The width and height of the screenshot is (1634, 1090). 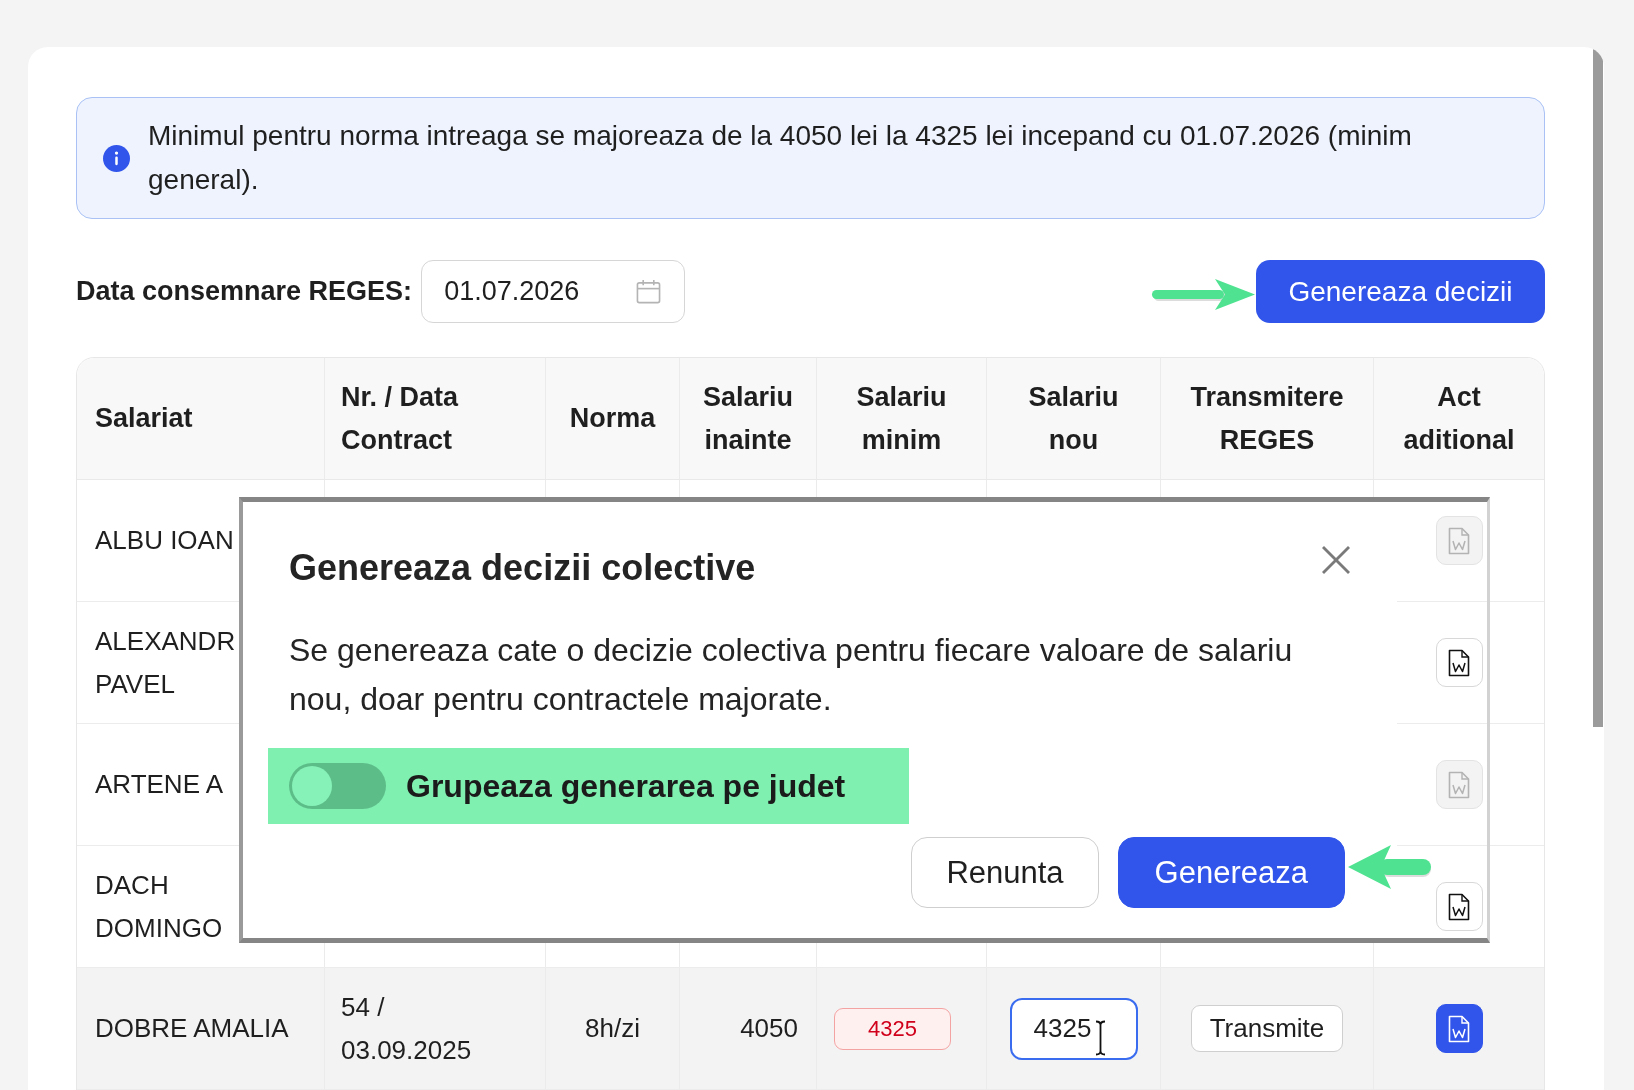 What do you see at coordinates (892, 1028) in the screenshot?
I see `minimum-salary-badge: 4325` at bounding box center [892, 1028].